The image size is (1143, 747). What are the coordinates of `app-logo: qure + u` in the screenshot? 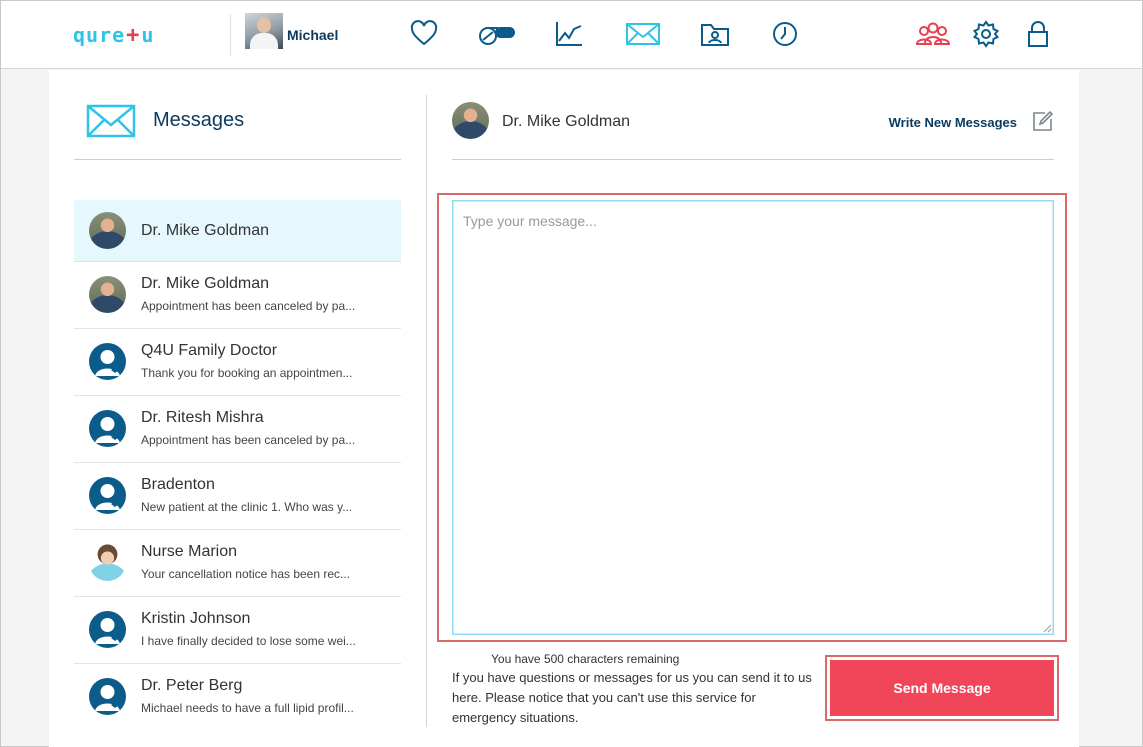 It's located at (114, 35).